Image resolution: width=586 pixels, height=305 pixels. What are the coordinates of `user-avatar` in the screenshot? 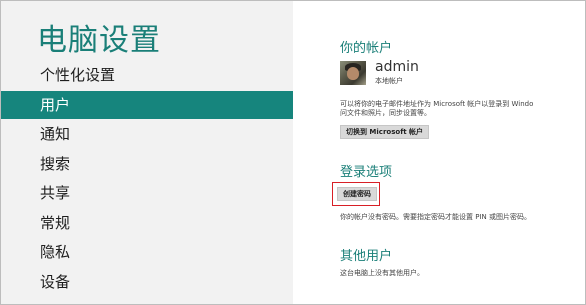 It's located at (353, 73).